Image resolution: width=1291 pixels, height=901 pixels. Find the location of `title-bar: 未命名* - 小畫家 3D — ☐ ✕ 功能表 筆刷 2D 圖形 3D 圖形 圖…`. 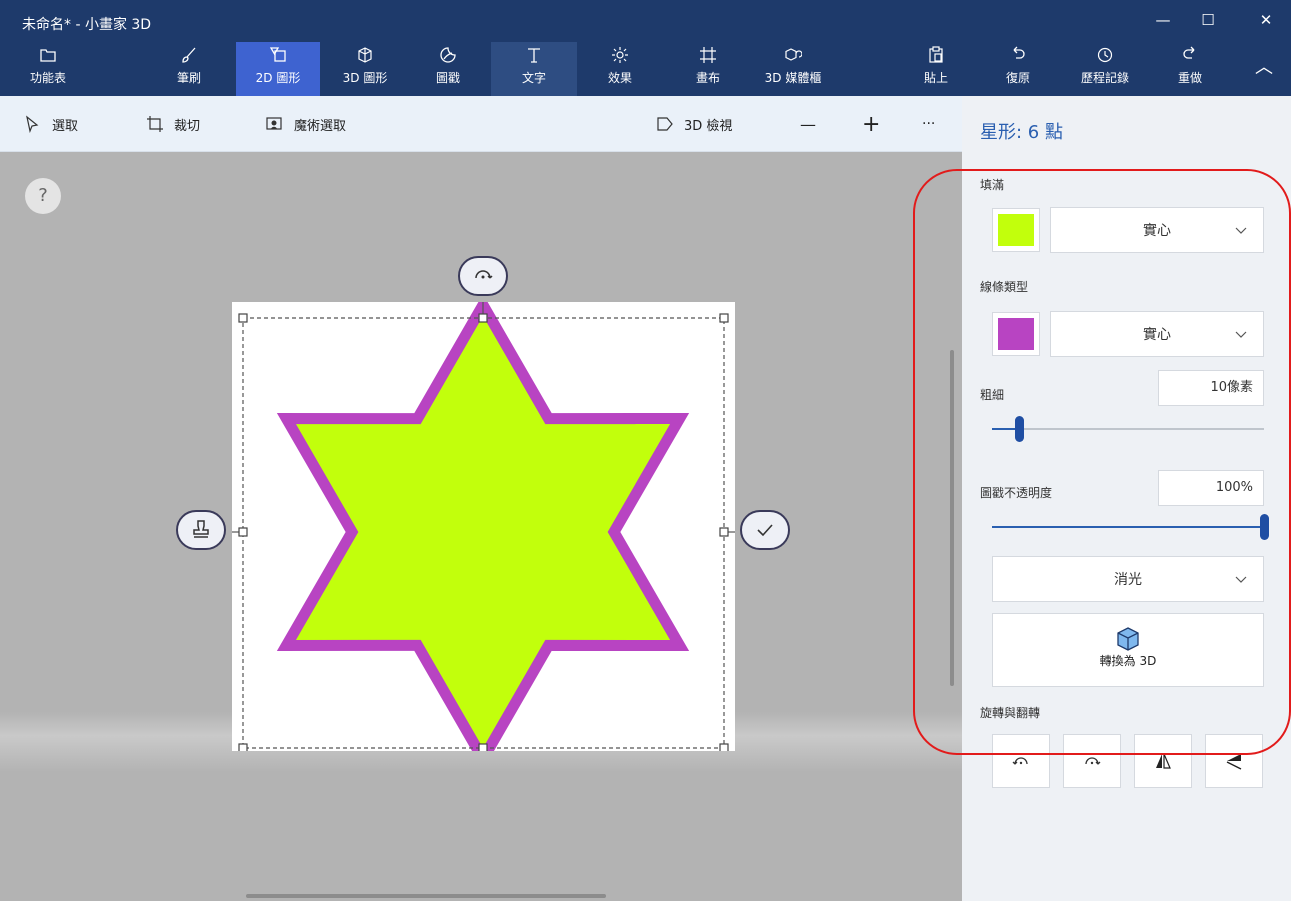

title-bar: 未命名* - 小畫家 3D — ☐ ✕ 功能表 筆刷 2D 圖形 3D 圖形 圖… is located at coordinates (645, 48).